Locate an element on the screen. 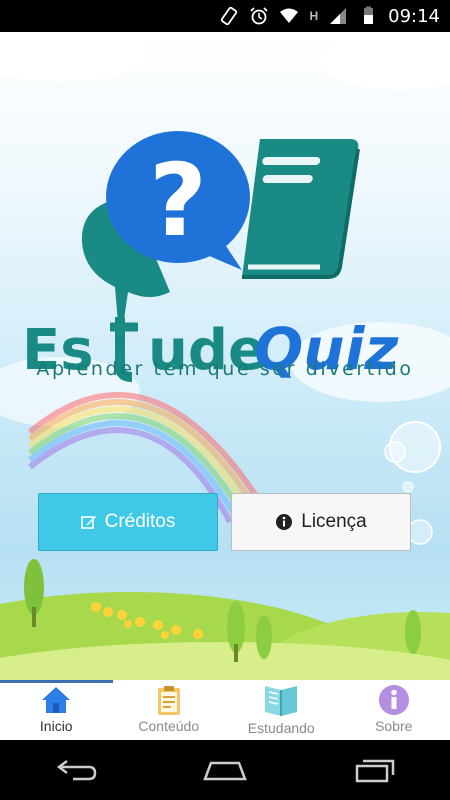 This screenshot has height=800, width=450. creditos-button: Créditos is located at coordinates (128, 522).